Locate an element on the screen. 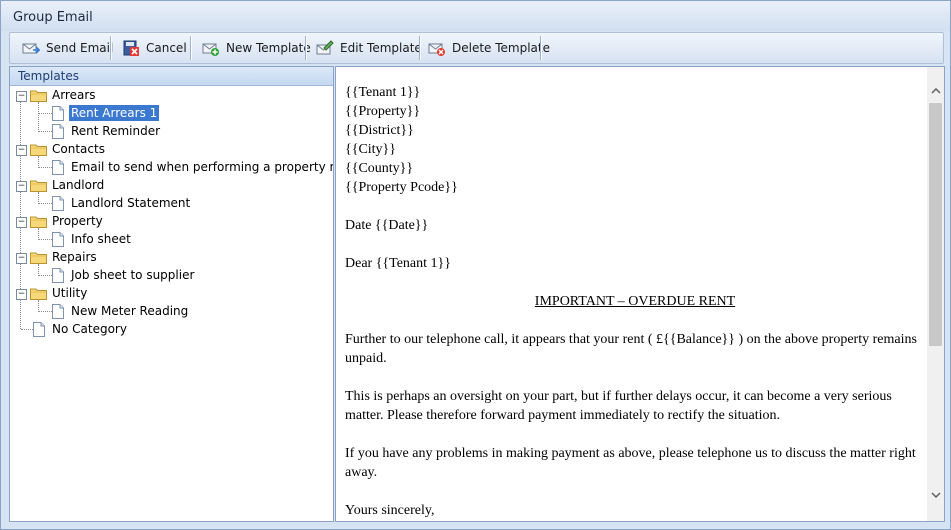  tree-item-rent-reminder: Rent Reminder is located at coordinates (107, 131).